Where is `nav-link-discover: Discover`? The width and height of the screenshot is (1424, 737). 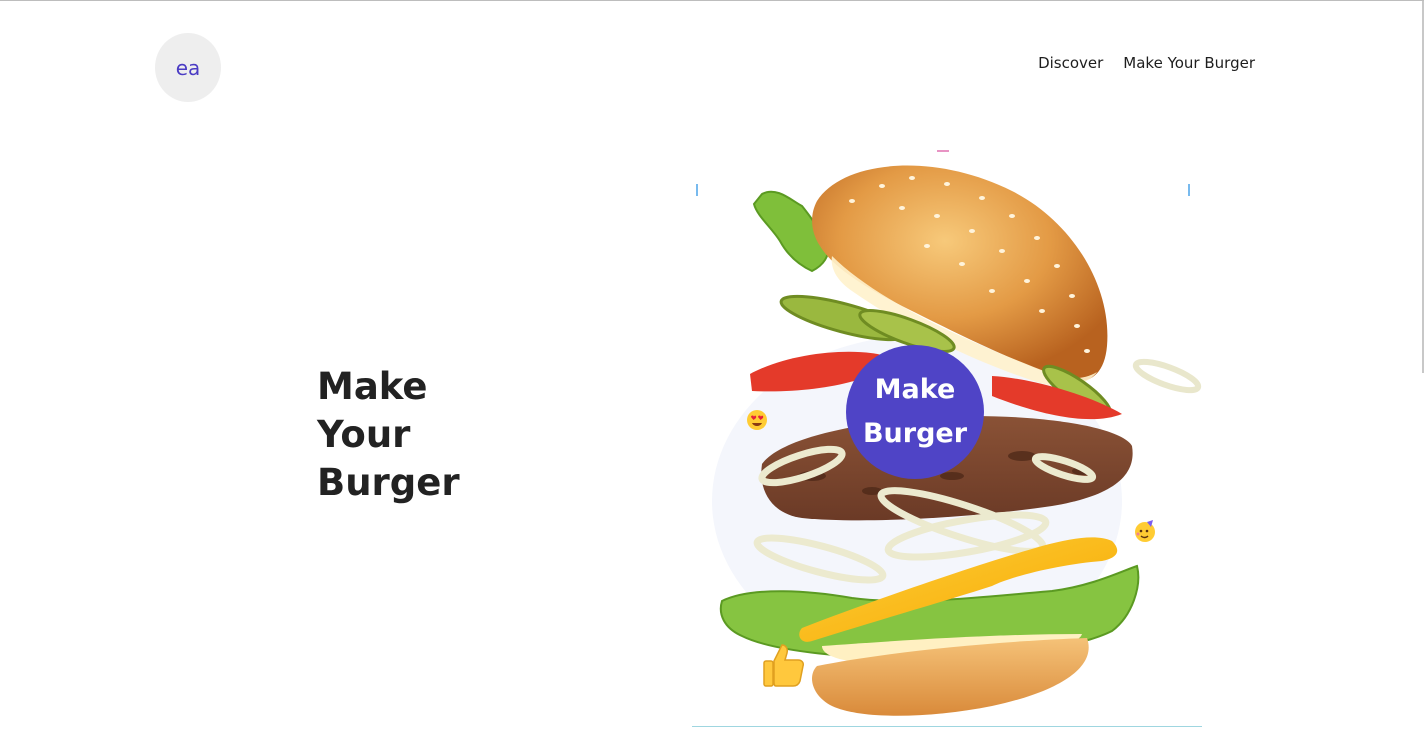
nav-link-discover: Discover is located at coordinates (1070, 63).